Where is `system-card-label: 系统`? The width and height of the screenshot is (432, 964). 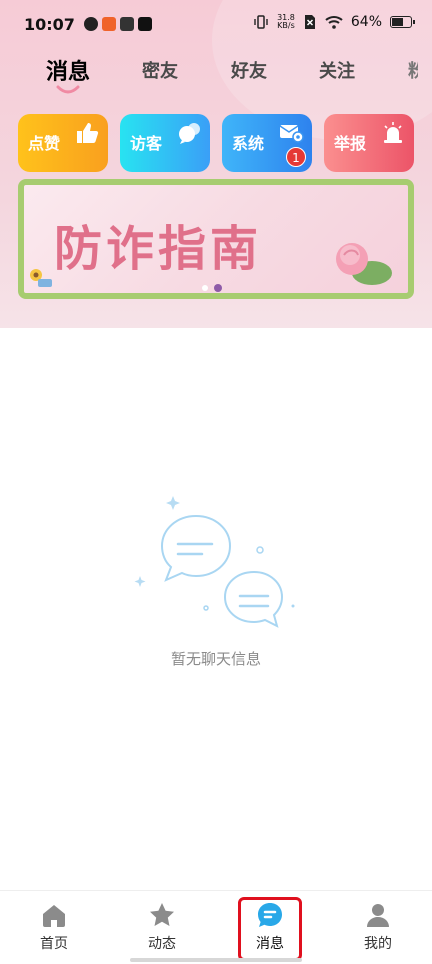
system-card-label: 系统 is located at coordinates (248, 143).